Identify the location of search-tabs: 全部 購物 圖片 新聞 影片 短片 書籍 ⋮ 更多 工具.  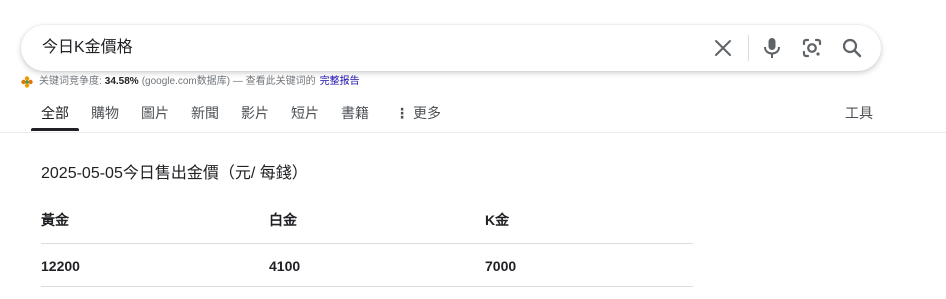
(473, 114).